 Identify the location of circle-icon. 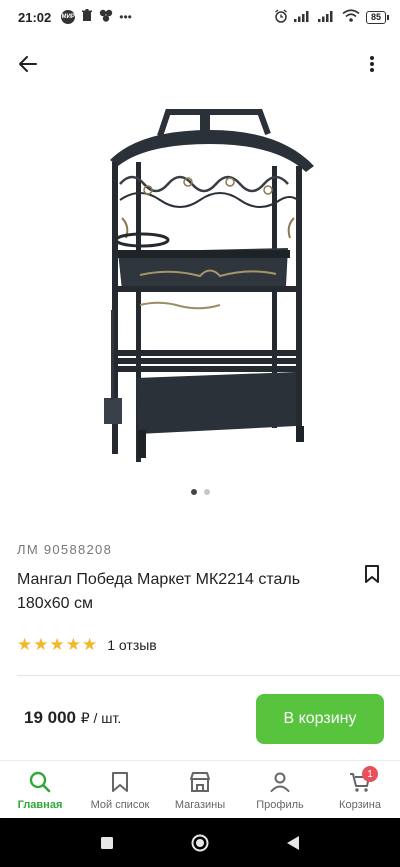
(200, 842).